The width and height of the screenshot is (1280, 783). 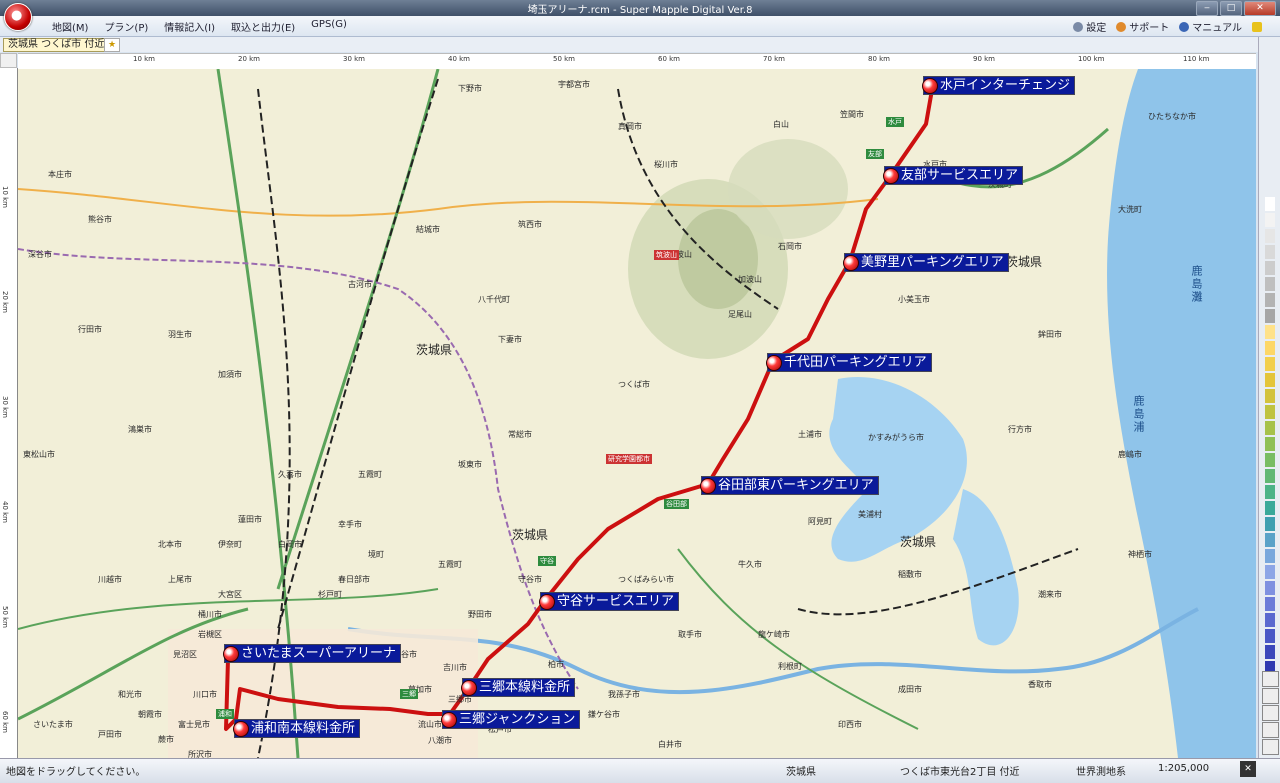 I want to click on place-label: 印西市, so click(x=850, y=724).